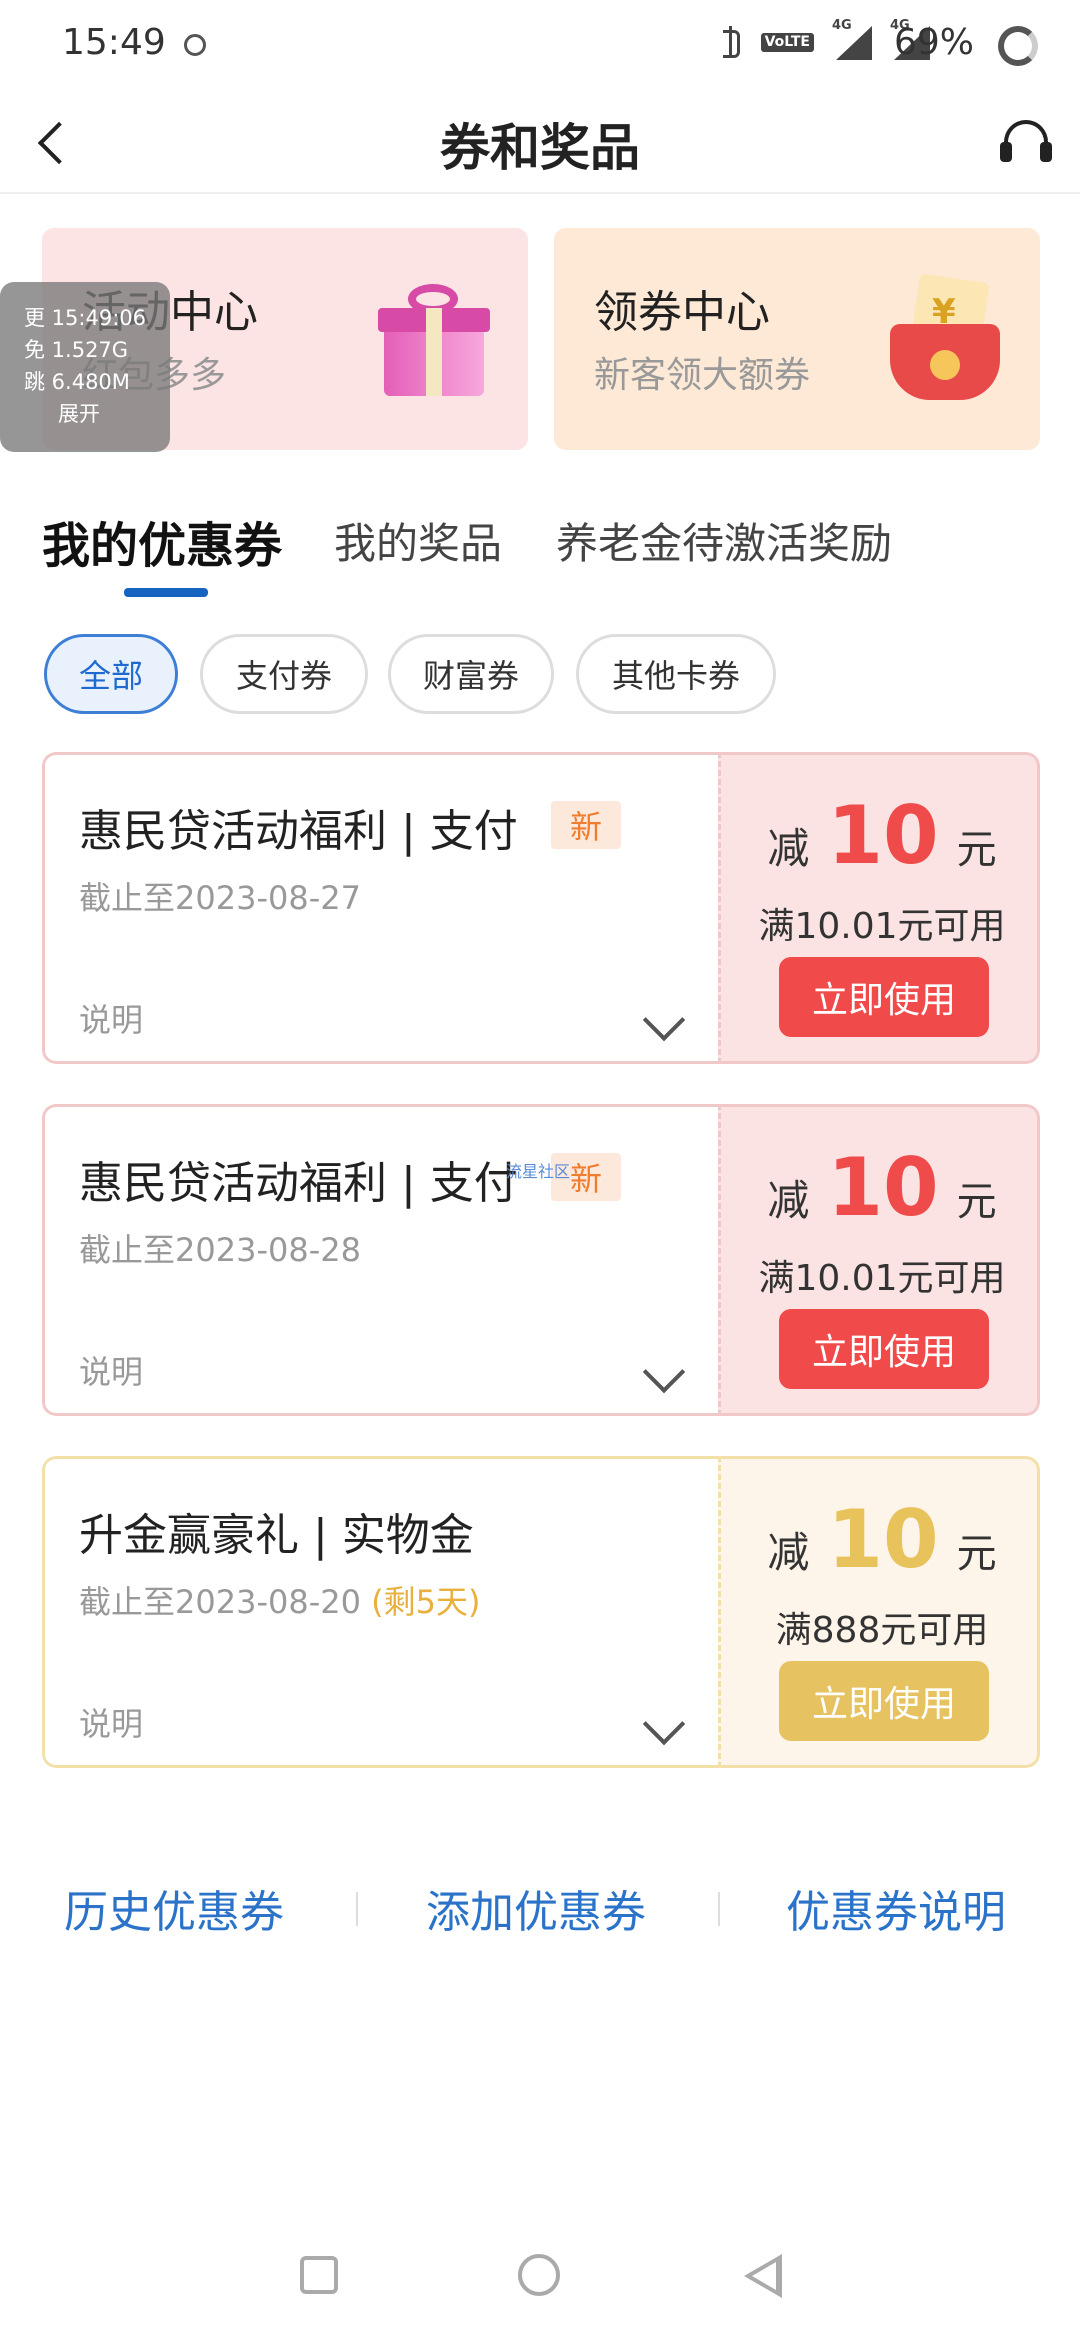  What do you see at coordinates (724, 540) in the screenshot?
I see `tab-pension-rewards: 养老金待激活奖励` at bounding box center [724, 540].